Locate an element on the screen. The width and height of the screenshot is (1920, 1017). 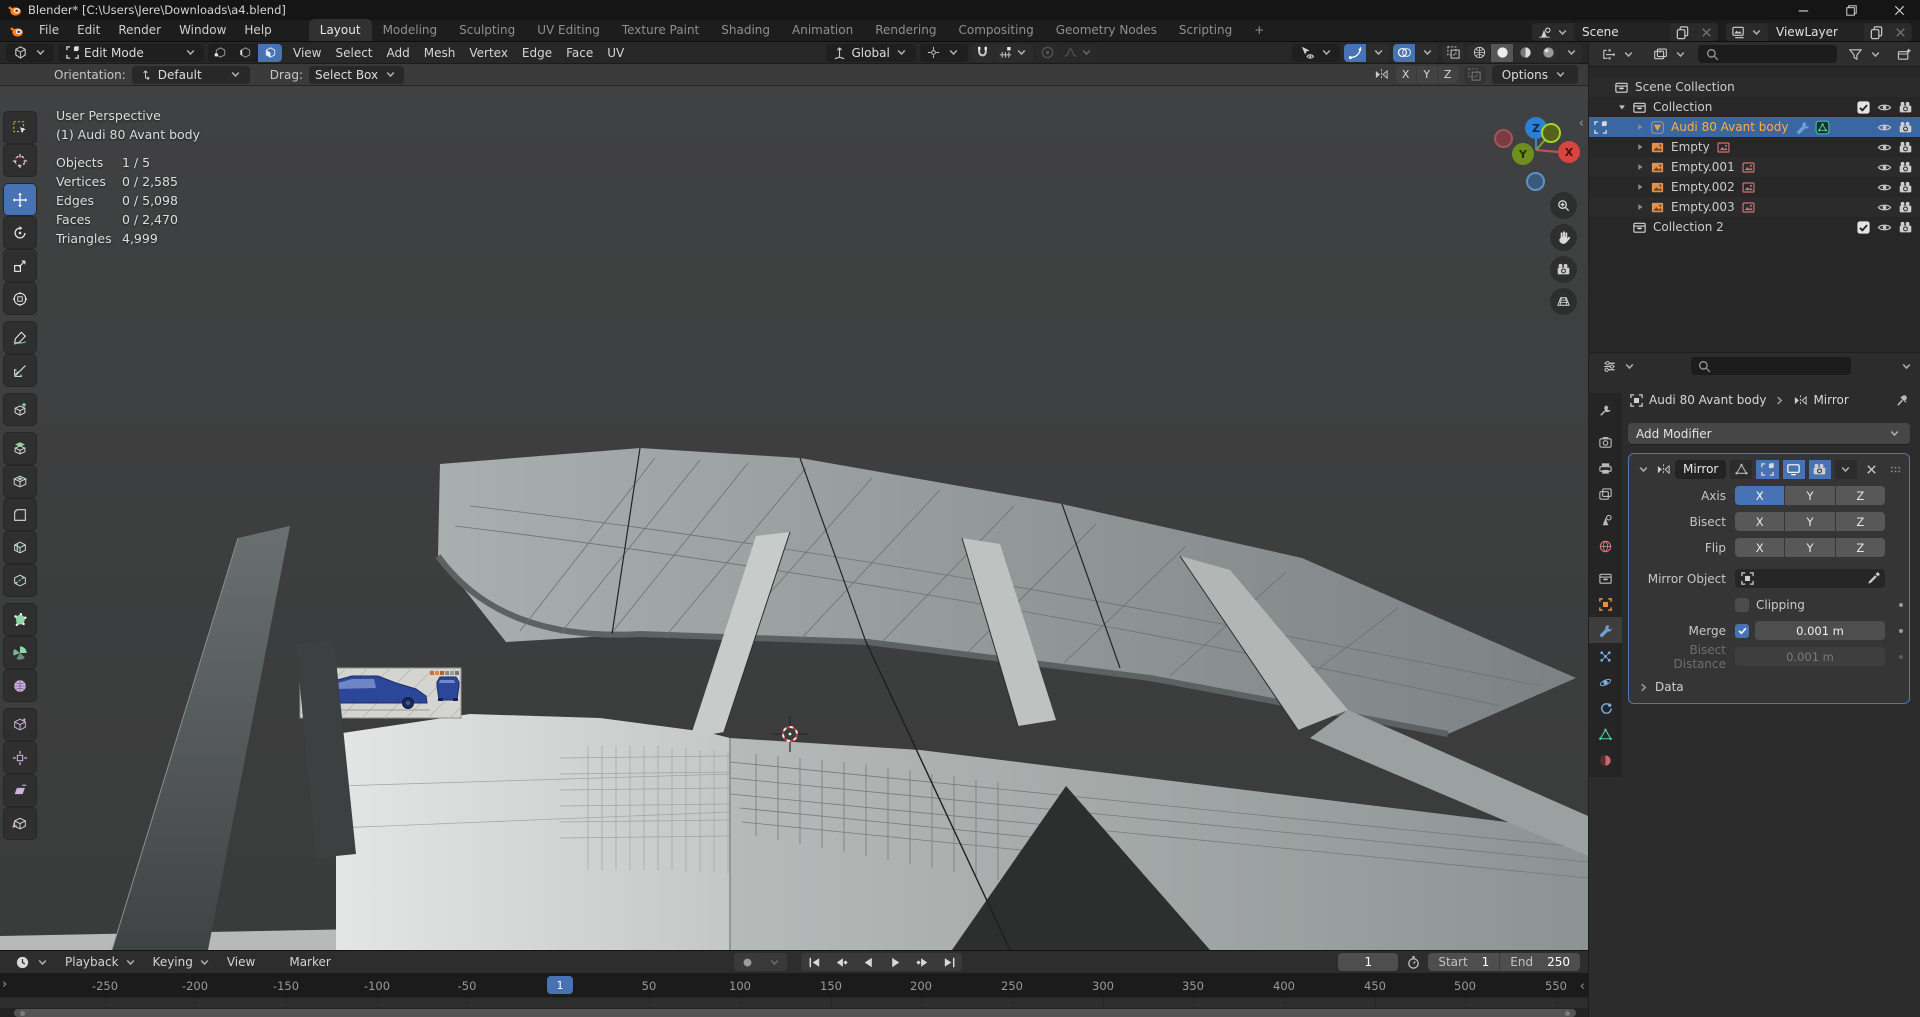
material-shading-button is located at coordinates (1525, 52).